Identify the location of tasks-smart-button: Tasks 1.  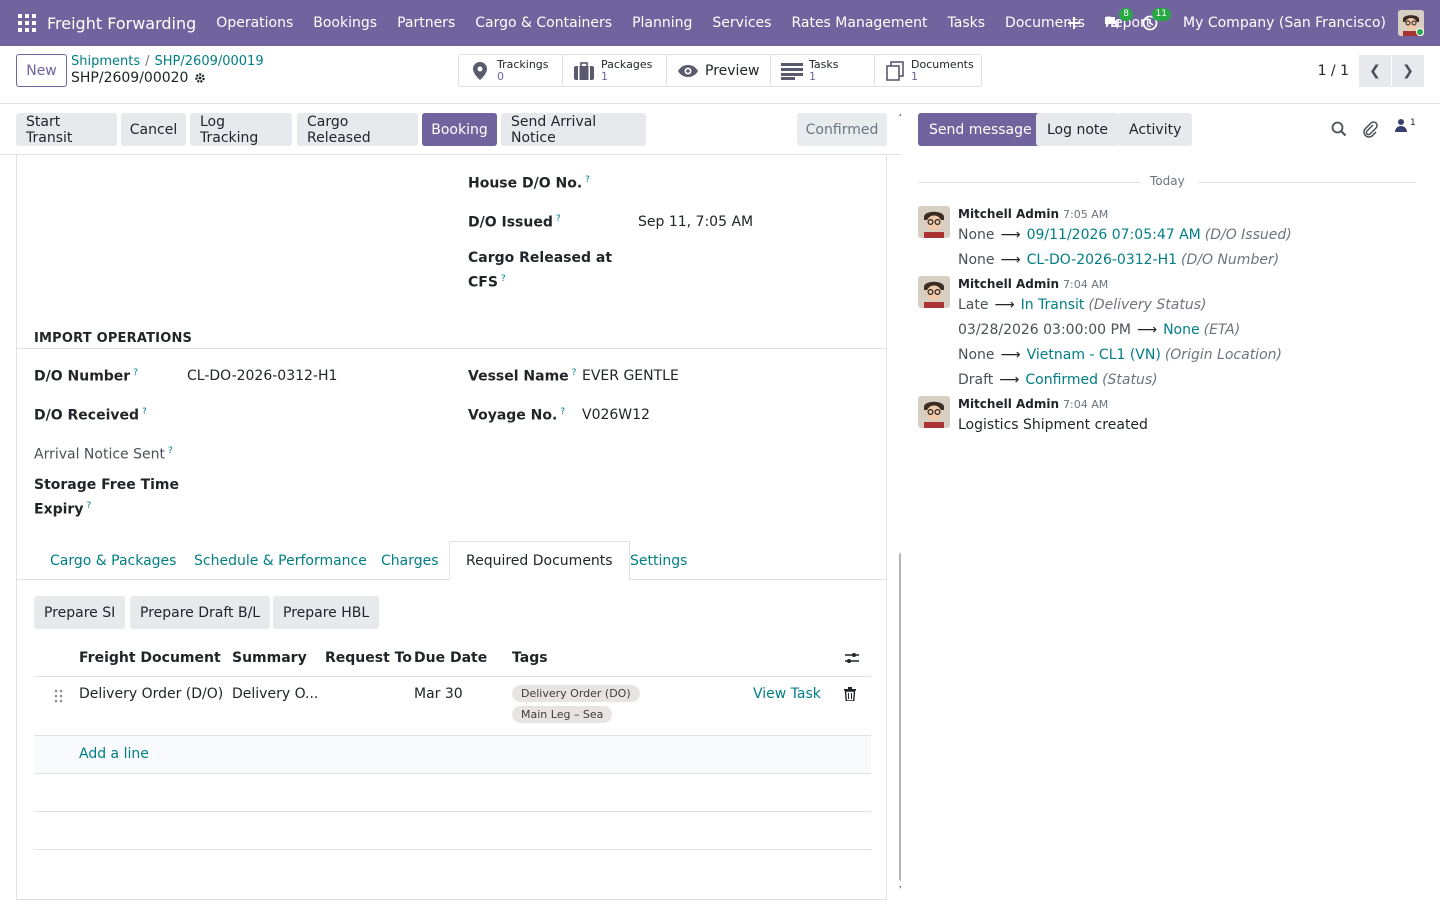
(823, 70).